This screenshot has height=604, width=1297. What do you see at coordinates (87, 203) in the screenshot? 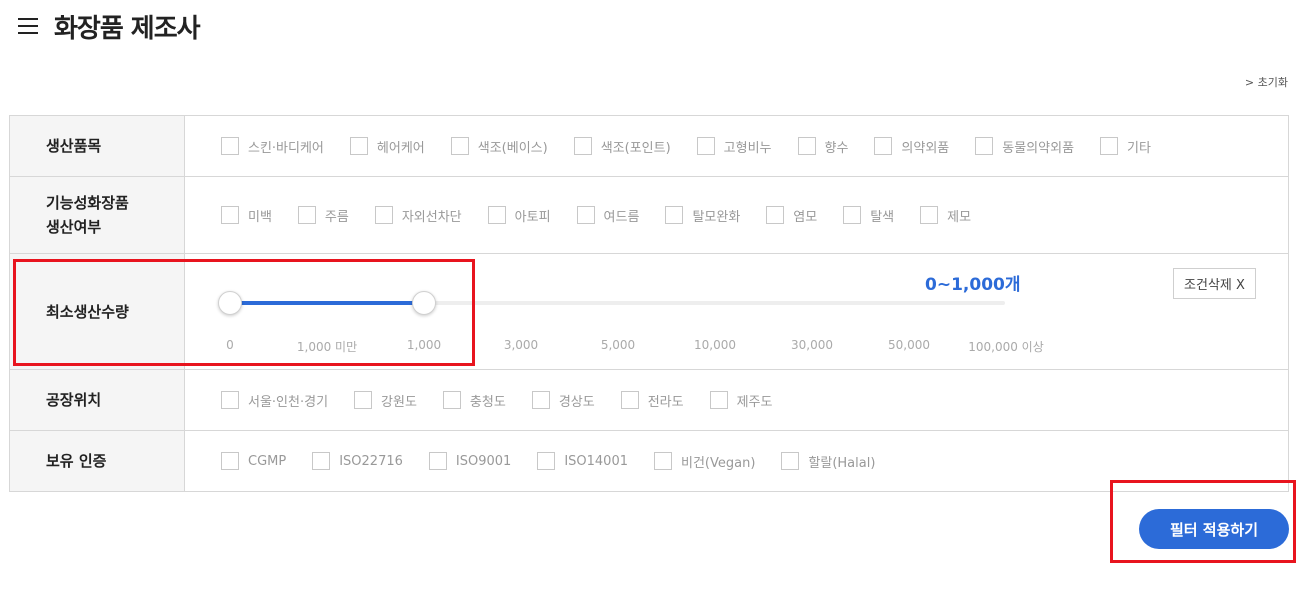
I see `row-label-functional-line1: 기능성화장품` at bounding box center [87, 203].